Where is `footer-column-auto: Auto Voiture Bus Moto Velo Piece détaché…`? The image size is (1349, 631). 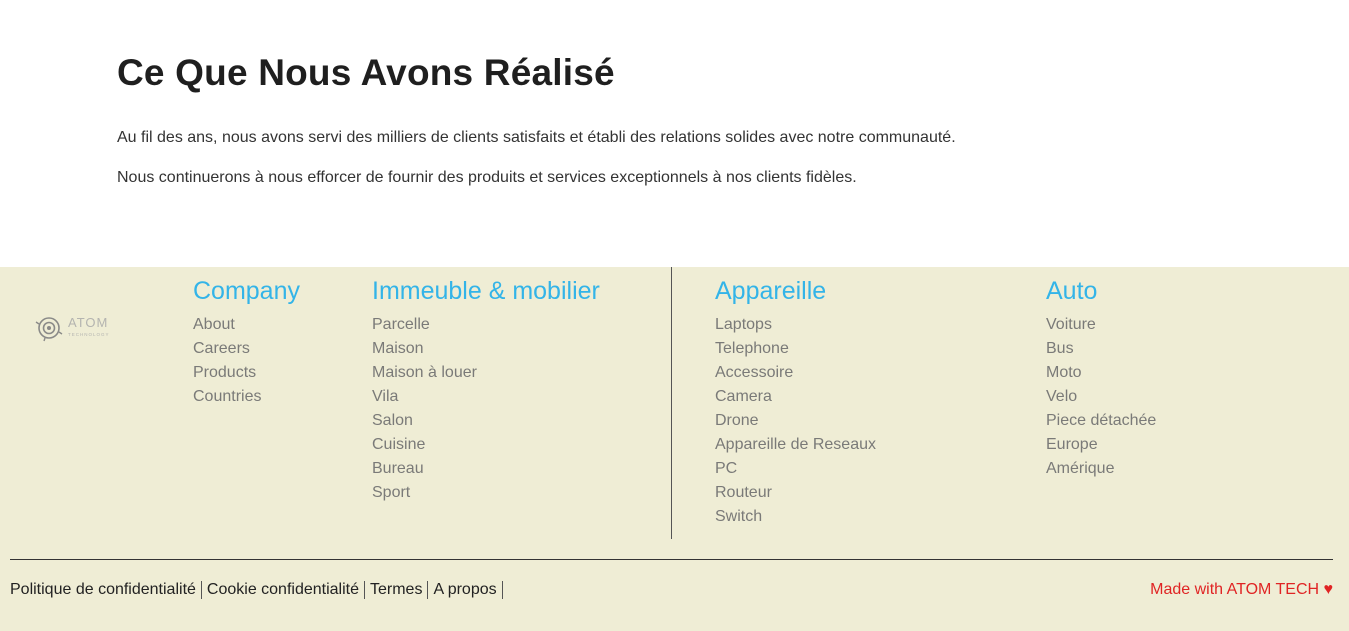 footer-column-auto: Auto Voiture Bus Moto Velo Piece détaché… is located at coordinates (1101, 378).